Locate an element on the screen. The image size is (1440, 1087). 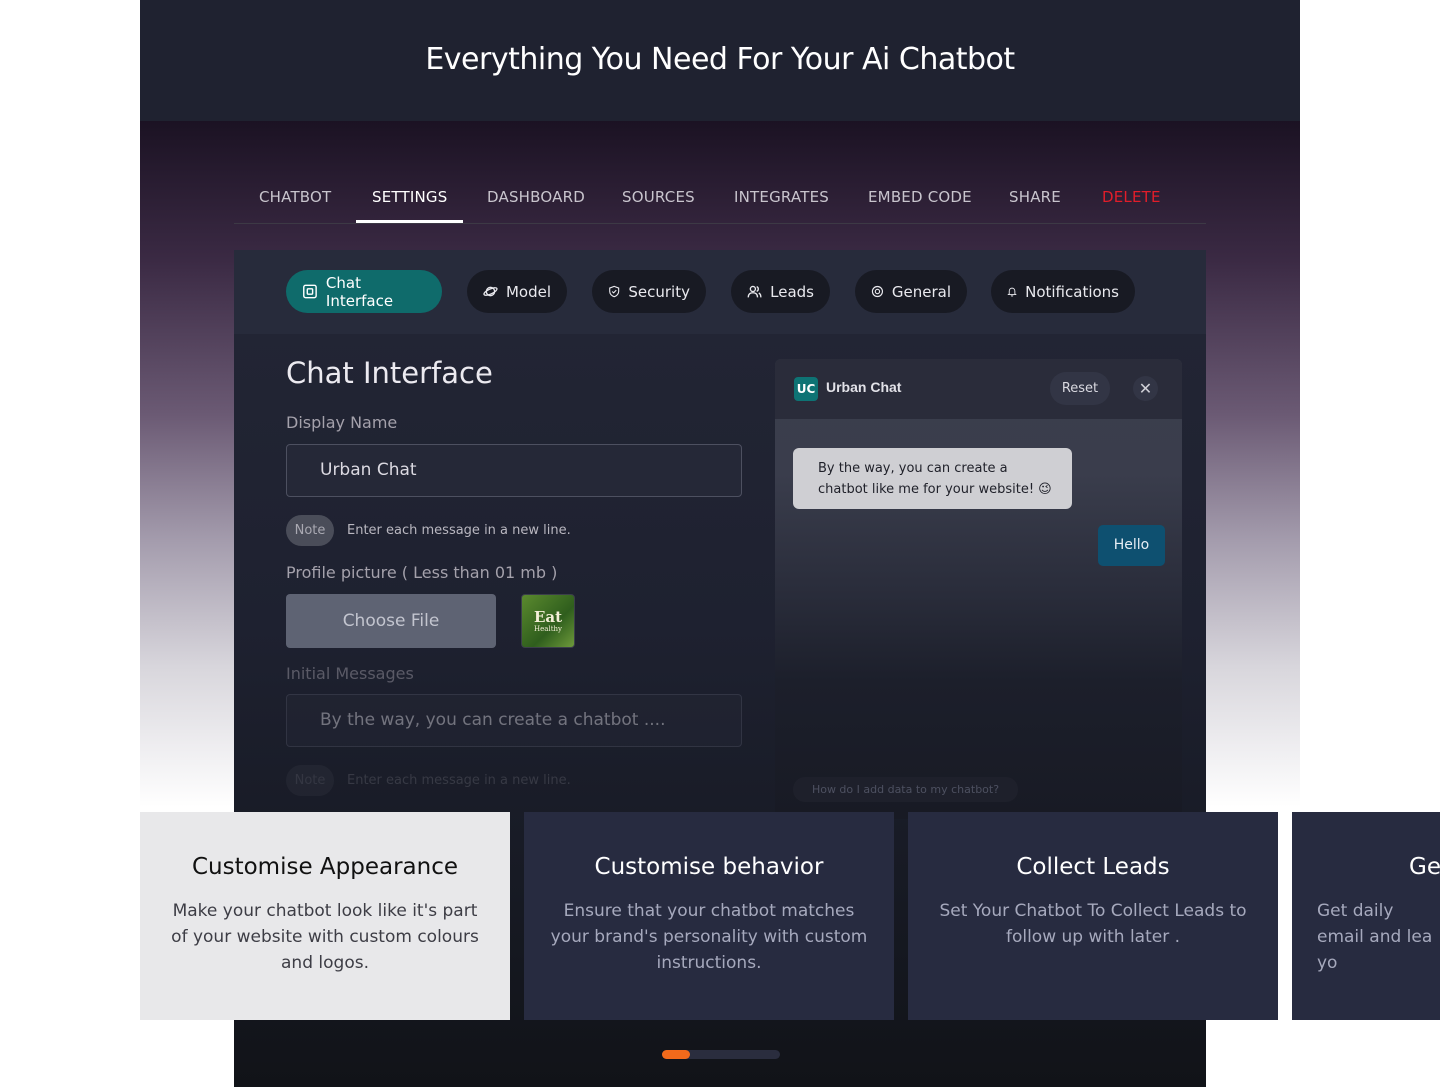
subnav-label: Leads is located at coordinates (792, 291).